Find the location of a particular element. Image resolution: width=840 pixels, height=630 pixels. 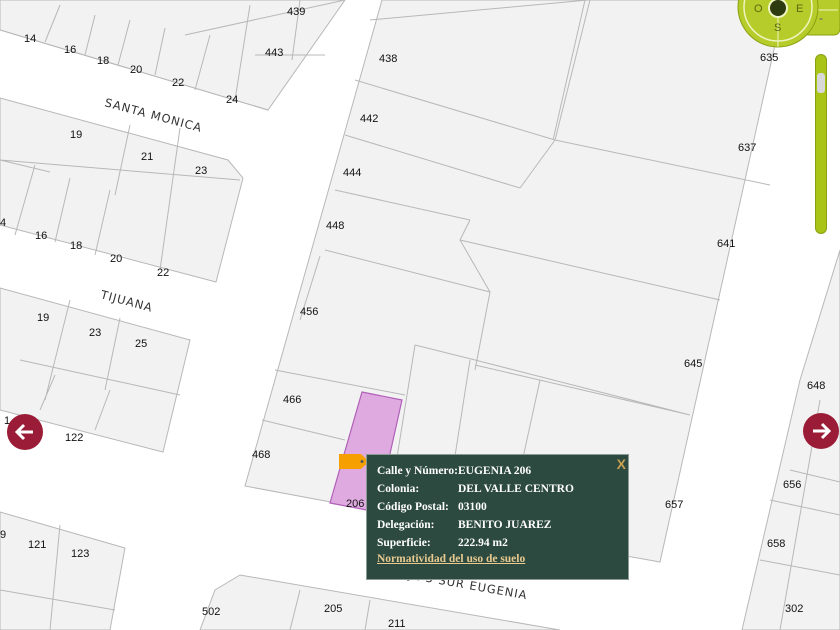

lot-number-label: 9 is located at coordinates (3, 535).